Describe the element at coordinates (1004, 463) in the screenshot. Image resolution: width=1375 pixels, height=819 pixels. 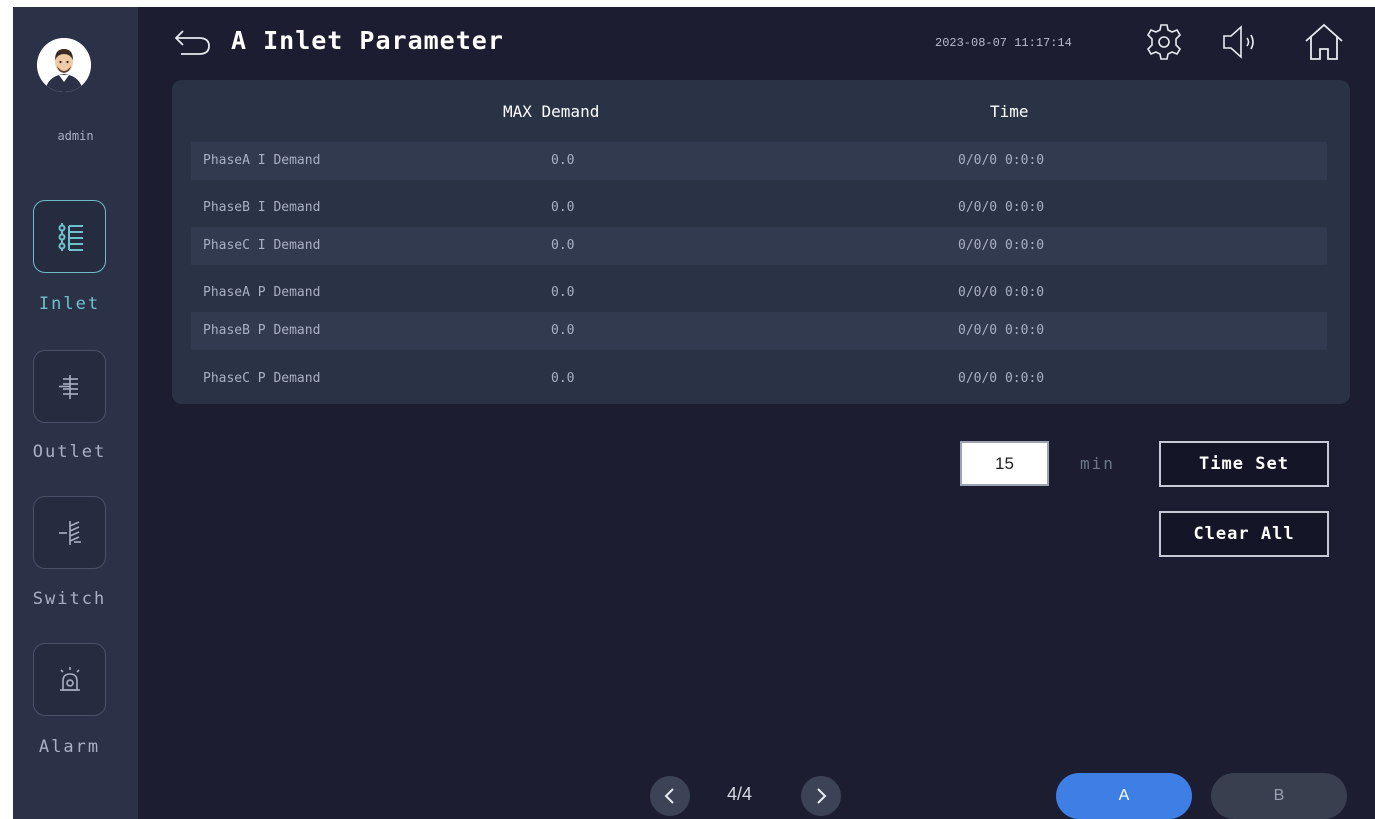
I see `interval-input: 15` at that location.